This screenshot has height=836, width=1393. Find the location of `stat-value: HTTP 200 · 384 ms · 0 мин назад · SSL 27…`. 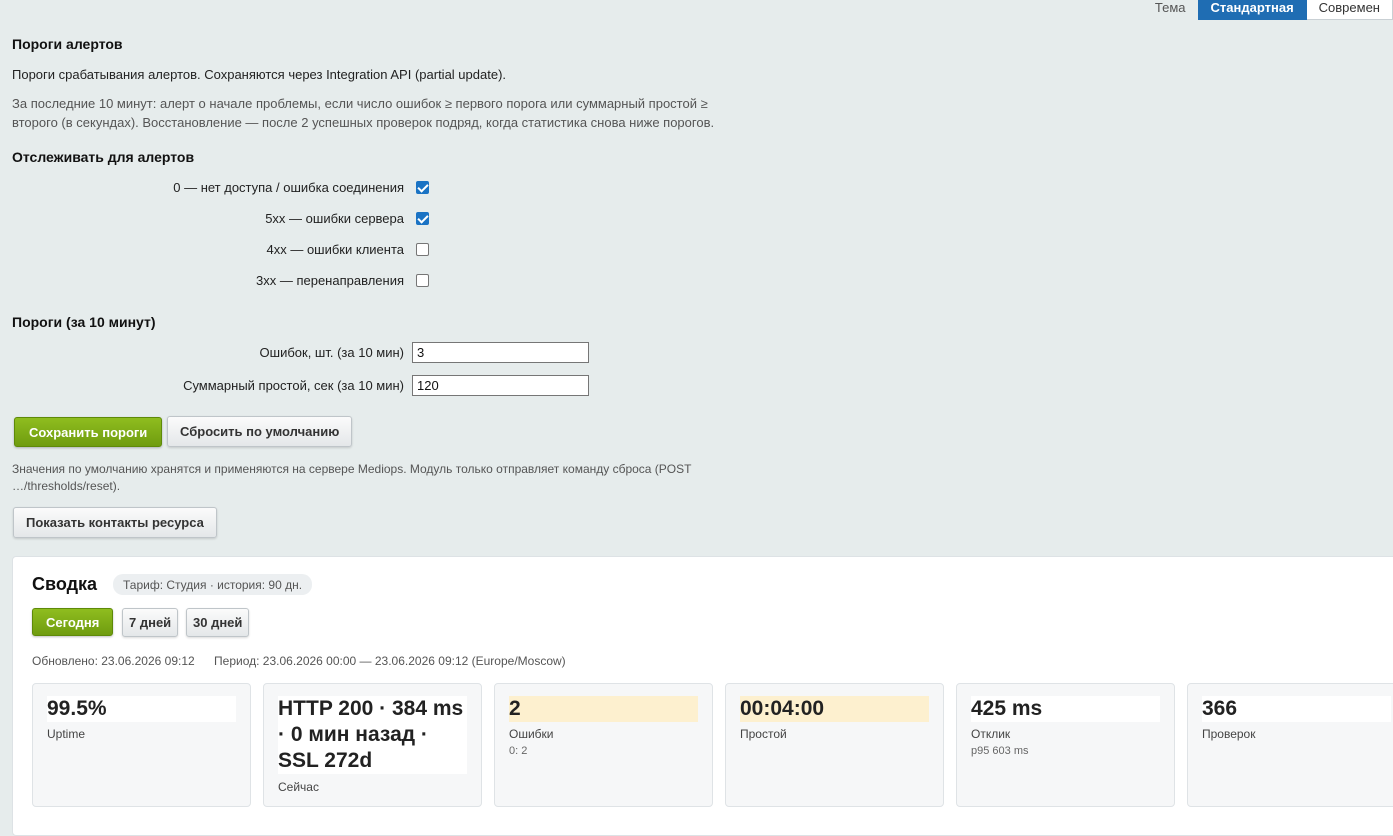

stat-value: HTTP 200 · 384 ms · 0 мин назад · SSL 27… is located at coordinates (372, 735).